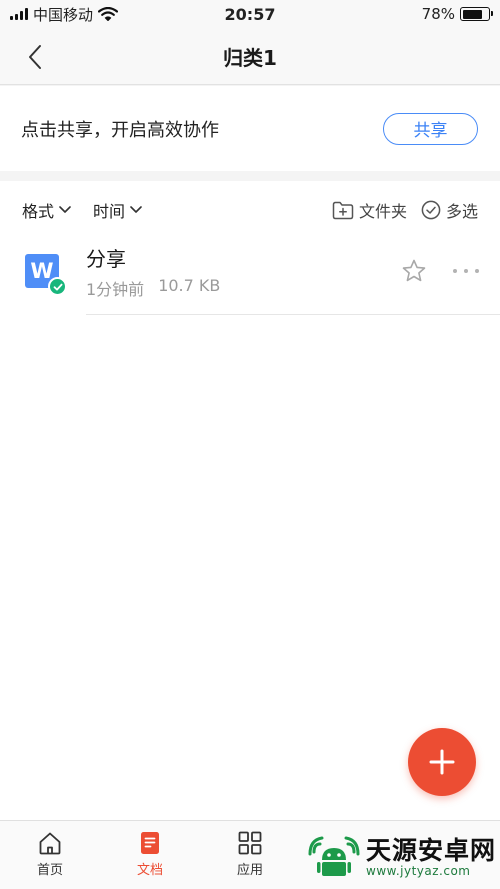  Describe the element at coordinates (461, 211) in the screenshot. I see `multiselect-label: 多选` at that location.